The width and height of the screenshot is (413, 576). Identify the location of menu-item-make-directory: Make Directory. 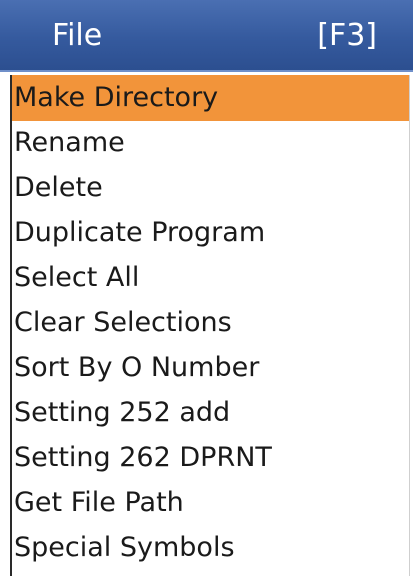
(210, 98).